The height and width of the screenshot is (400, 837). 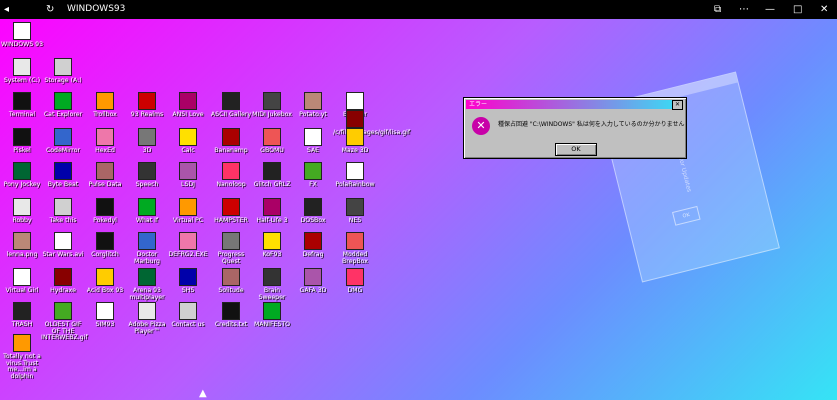 I want to click on minimize-button: —, so click(x=770, y=9).